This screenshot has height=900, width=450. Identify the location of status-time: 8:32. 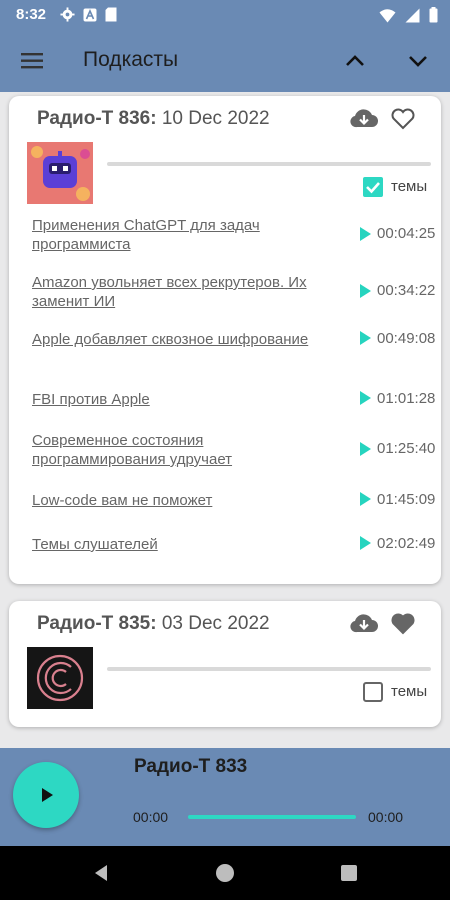
(31, 14).